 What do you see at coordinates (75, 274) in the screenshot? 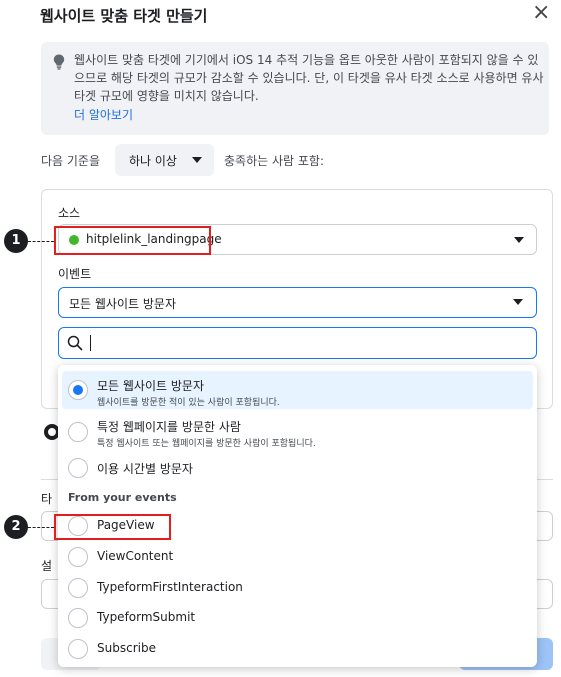
I see `event-label: 이벤트` at bounding box center [75, 274].